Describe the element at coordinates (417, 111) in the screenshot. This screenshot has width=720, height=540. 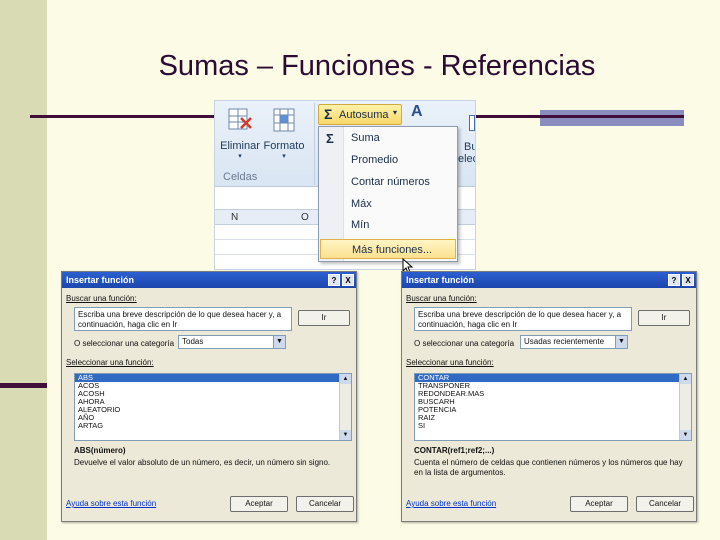
I see `sort-filter-icon: A` at that location.